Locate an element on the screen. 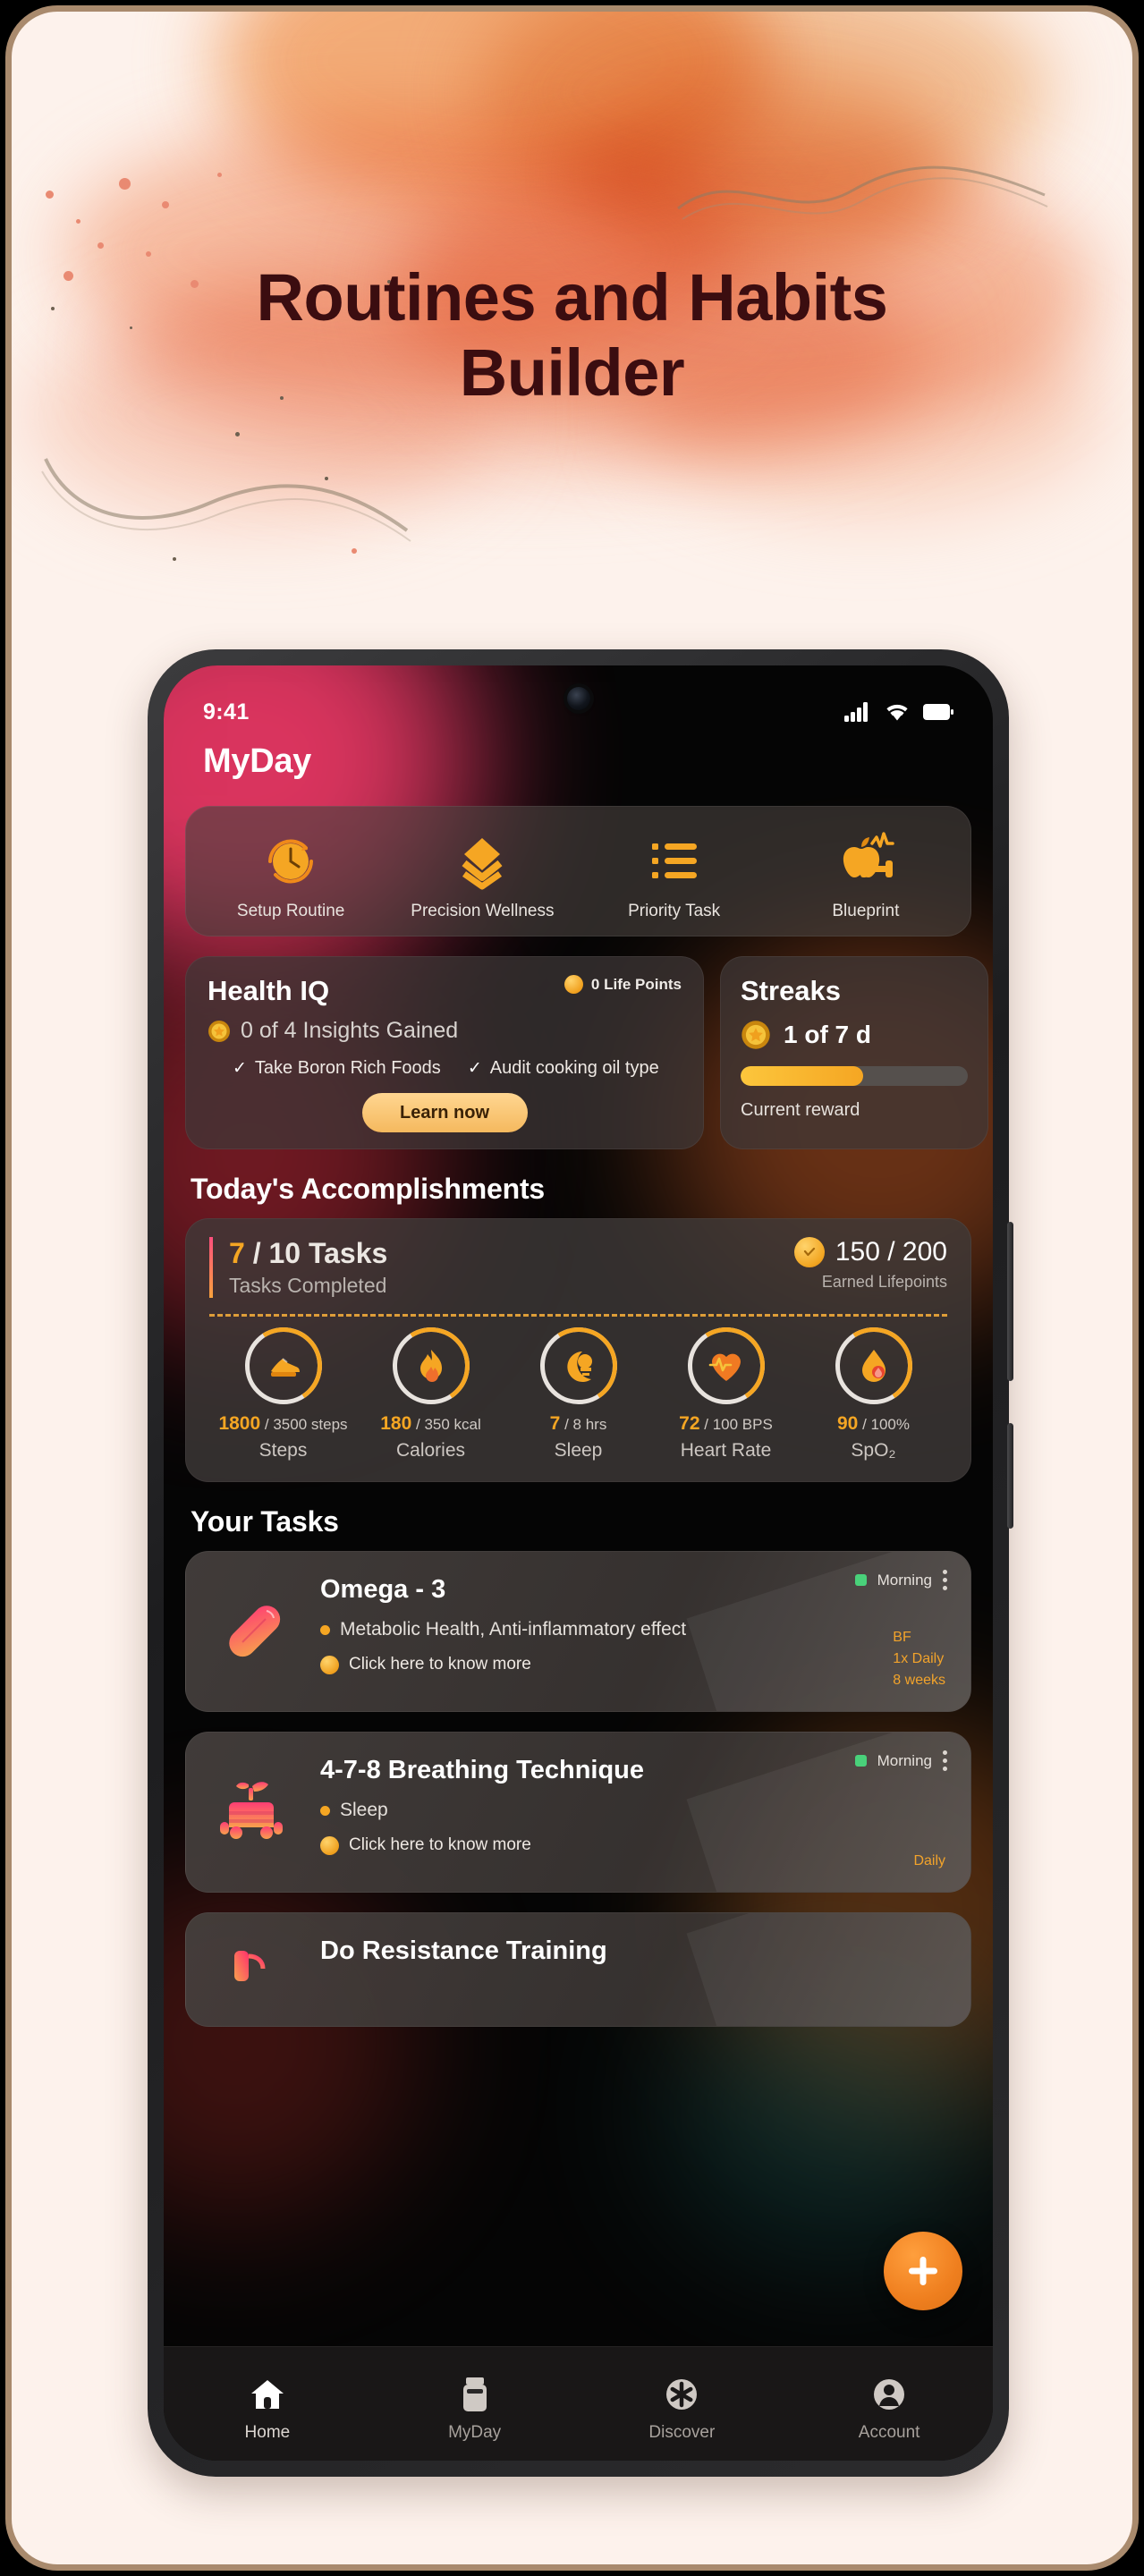  clock-refresh-icon is located at coordinates (290, 860).